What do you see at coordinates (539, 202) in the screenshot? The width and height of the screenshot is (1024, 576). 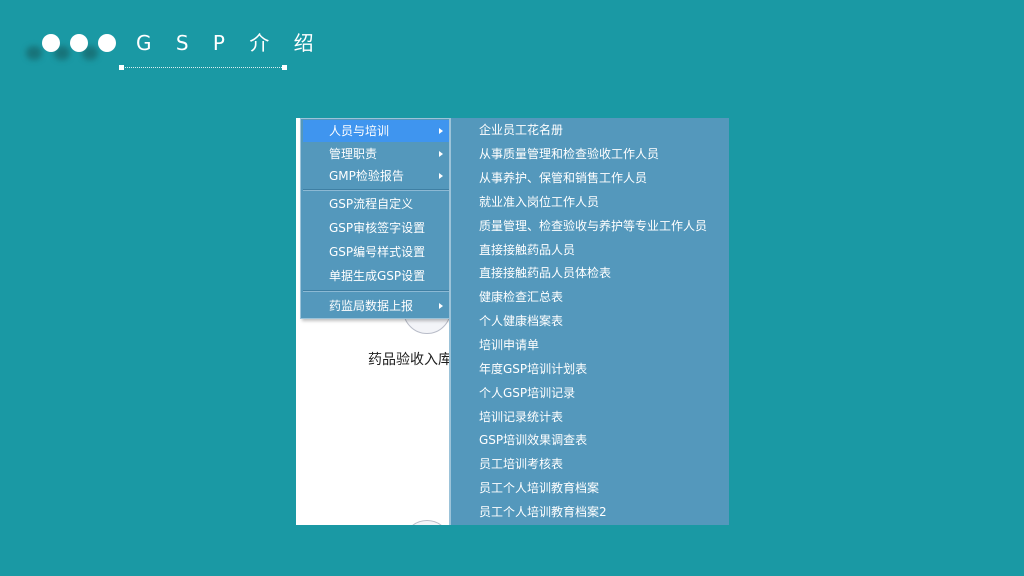 I see `submenu-item: 就业准入岗位工作人员` at bounding box center [539, 202].